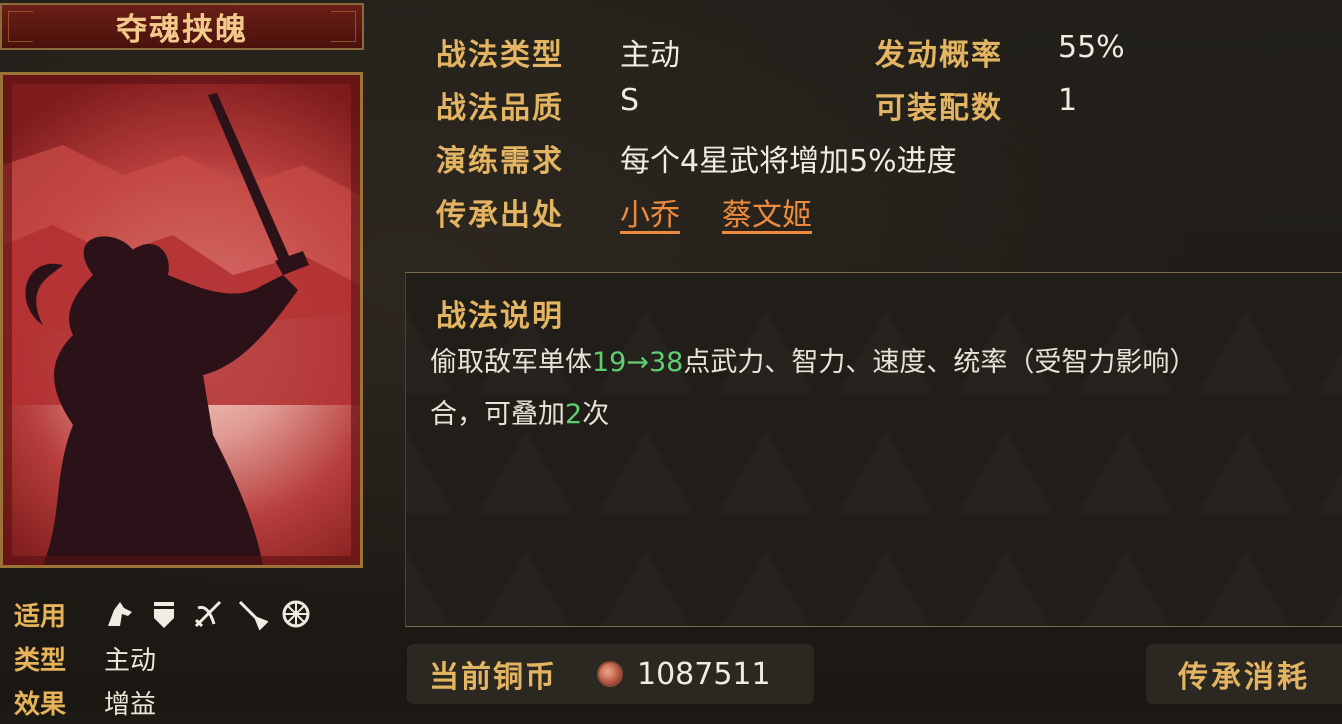  What do you see at coordinates (574, 414) in the screenshot?
I see `desc-line2-highlight: 2` at bounding box center [574, 414].